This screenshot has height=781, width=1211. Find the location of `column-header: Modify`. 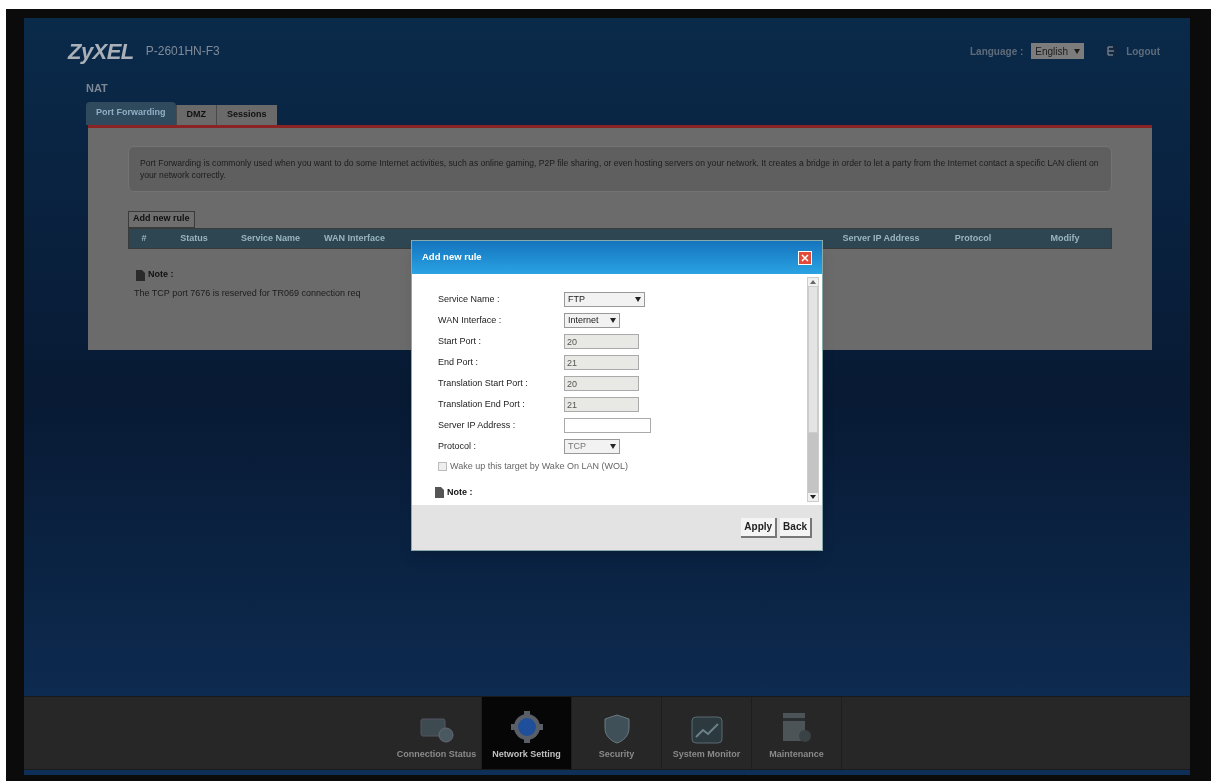

column-header: Modify is located at coordinates (1065, 238).